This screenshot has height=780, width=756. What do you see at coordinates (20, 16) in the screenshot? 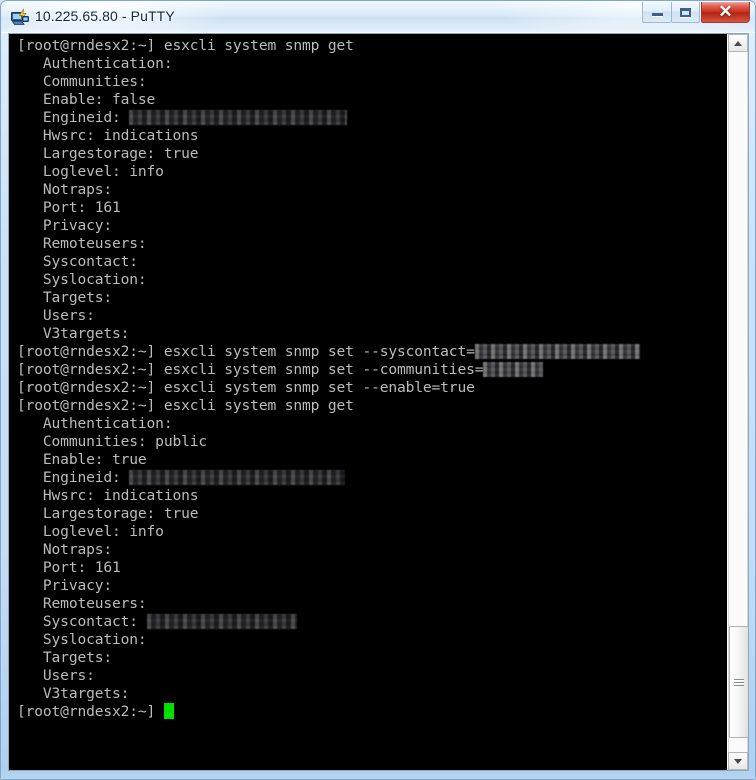
I see `putty-icon` at bounding box center [20, 16].